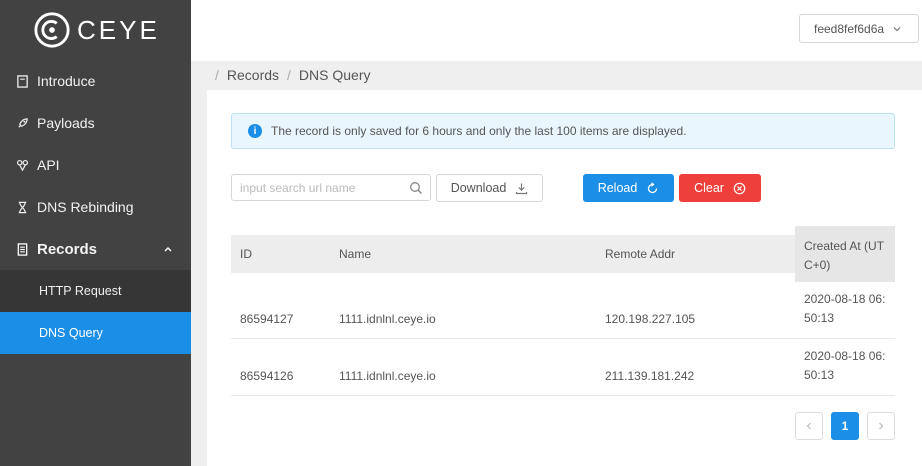  What do you see at coordinates (522, 188) in the screenshot?
I see `download-icon` at bounding box center [522, 188].